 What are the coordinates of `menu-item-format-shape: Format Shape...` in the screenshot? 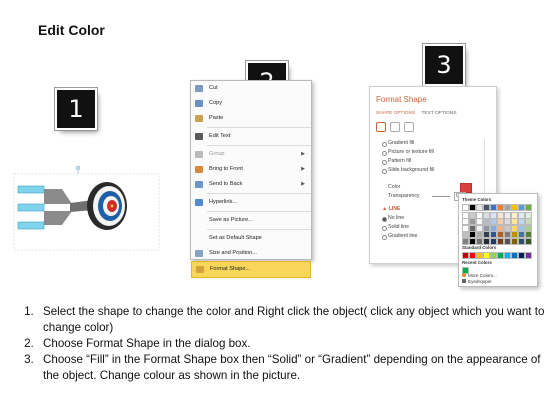 It's located at (251, 269).